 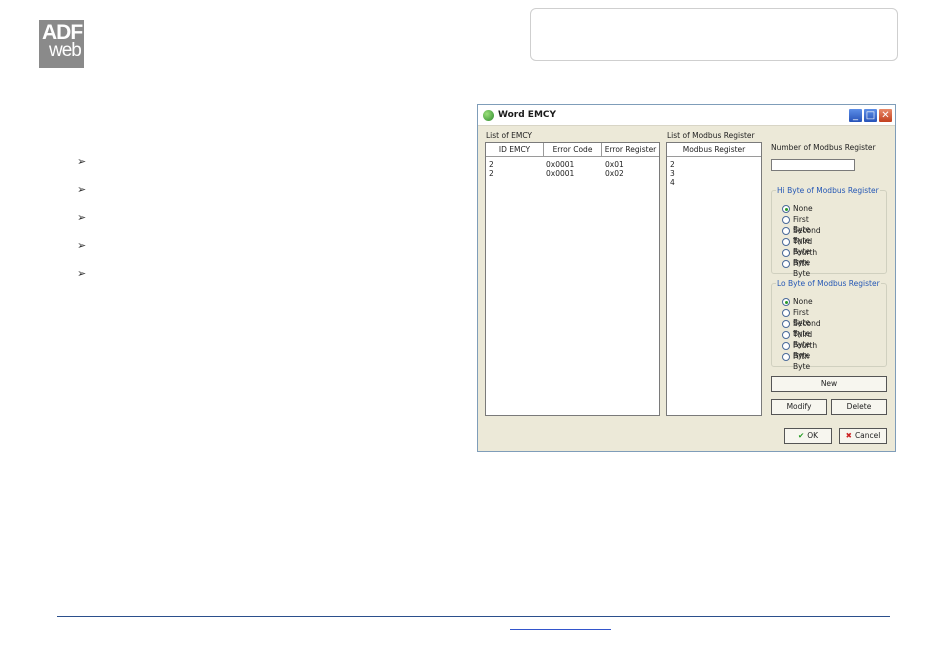 What do you see at coordinates (848, 435) in the screenshot?
I see `cancel-x-icon: ✖` at bounding box center [848, 435].